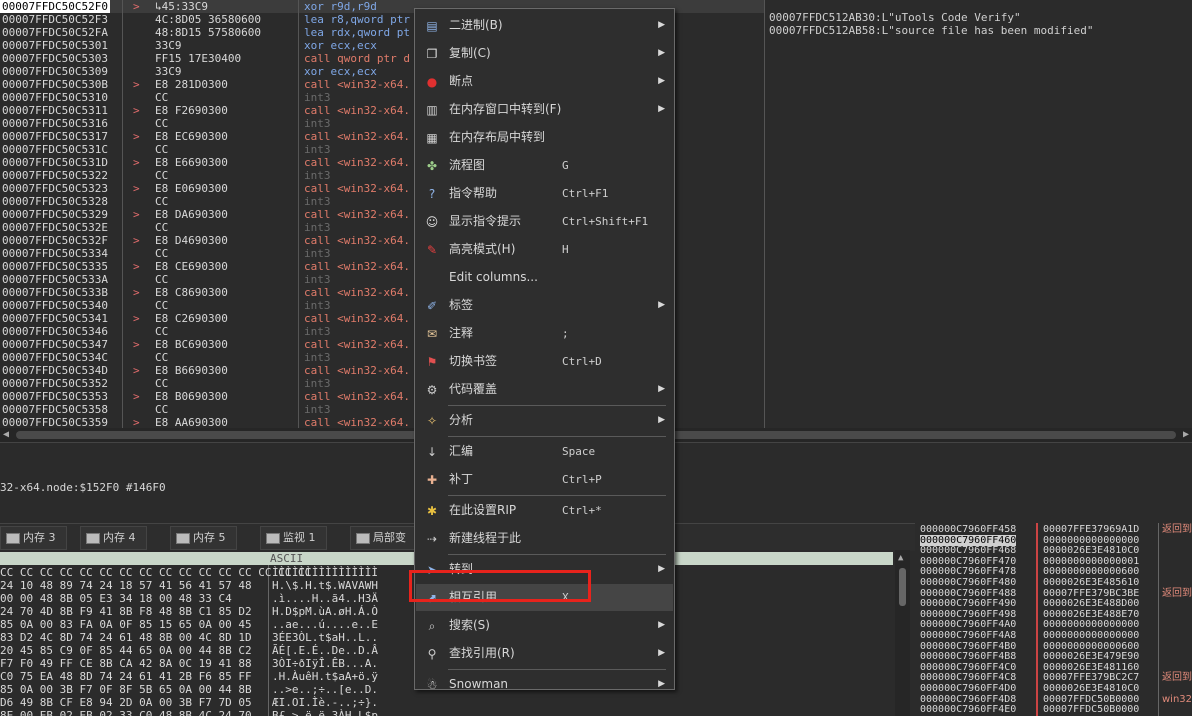 This screenshot has height=716, width=1192. What do you see at coordinates (55, 188) in the screenshot?
I see `address-cell: 00007FFDC50C5323` at bounding box center [55, 188].